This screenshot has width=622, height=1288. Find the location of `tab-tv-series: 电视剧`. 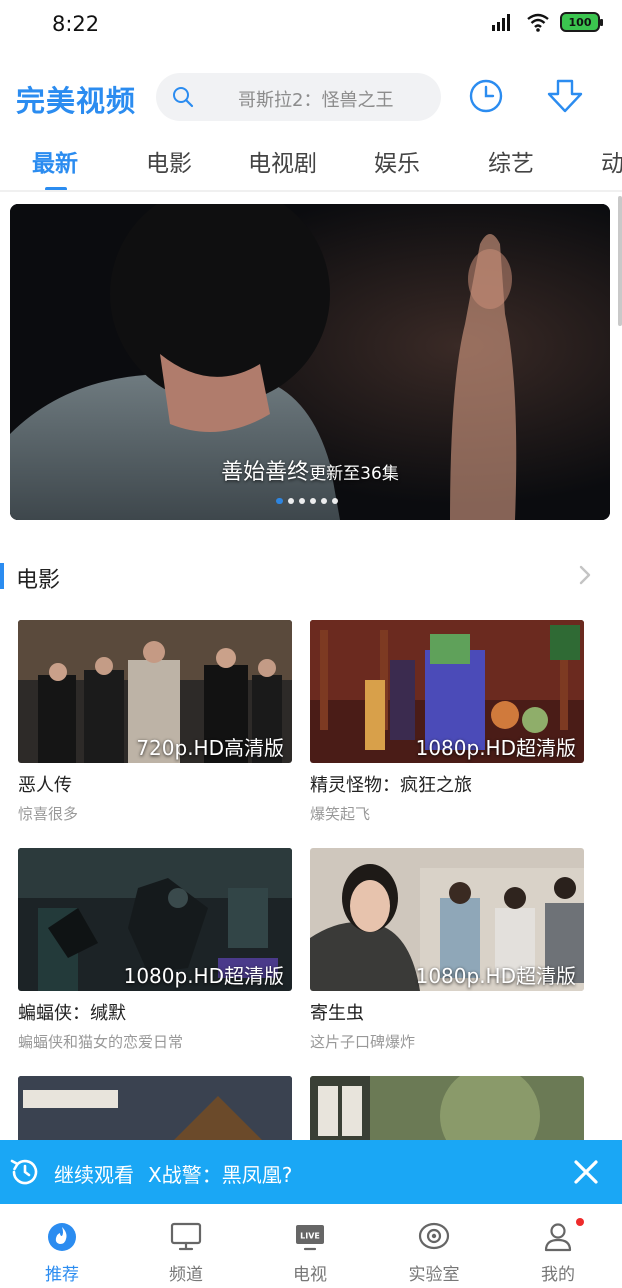

tab-tv-series: 电视剧 is located at coordinates (282, 161).